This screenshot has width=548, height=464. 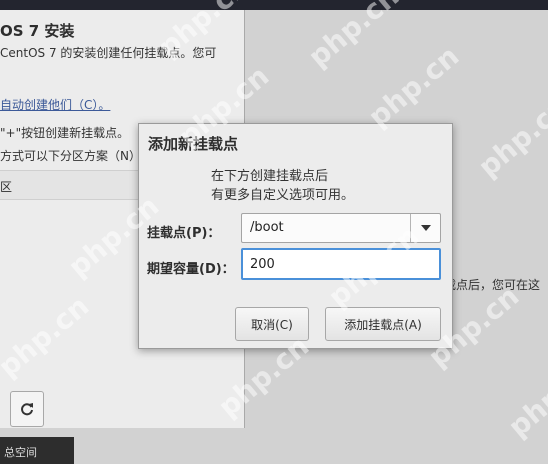 What do you see at coordinates (65, 133) in the screenshot?
I see `background-line: "+"按钮创建新挂载点。` at bounding box center [65, 133].